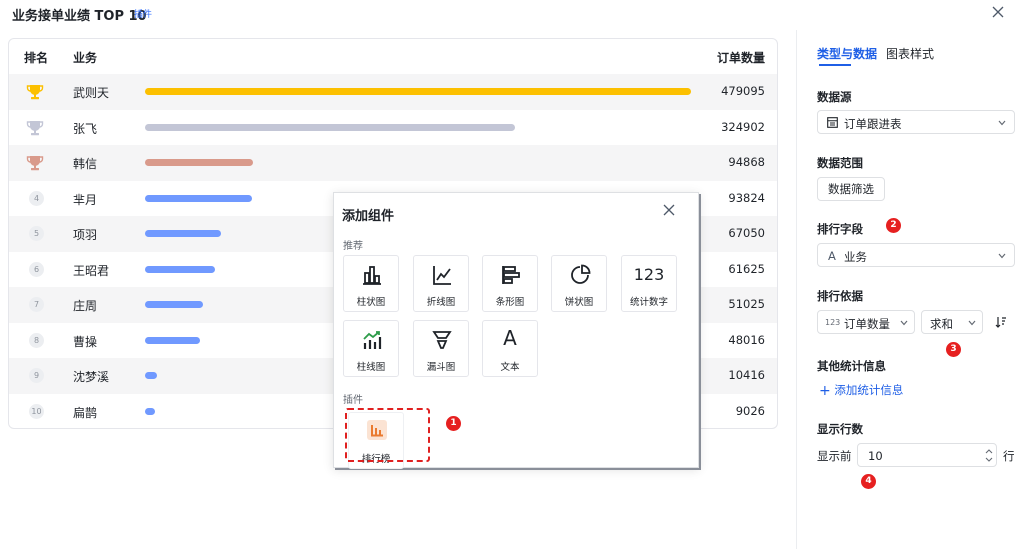 Image resolution: width=1024 pixels, height=549 pixels. Describe the element at coordinates (847, 53) in the screenshot. I see `tab-type-and-data: 类型与数据` at that location.